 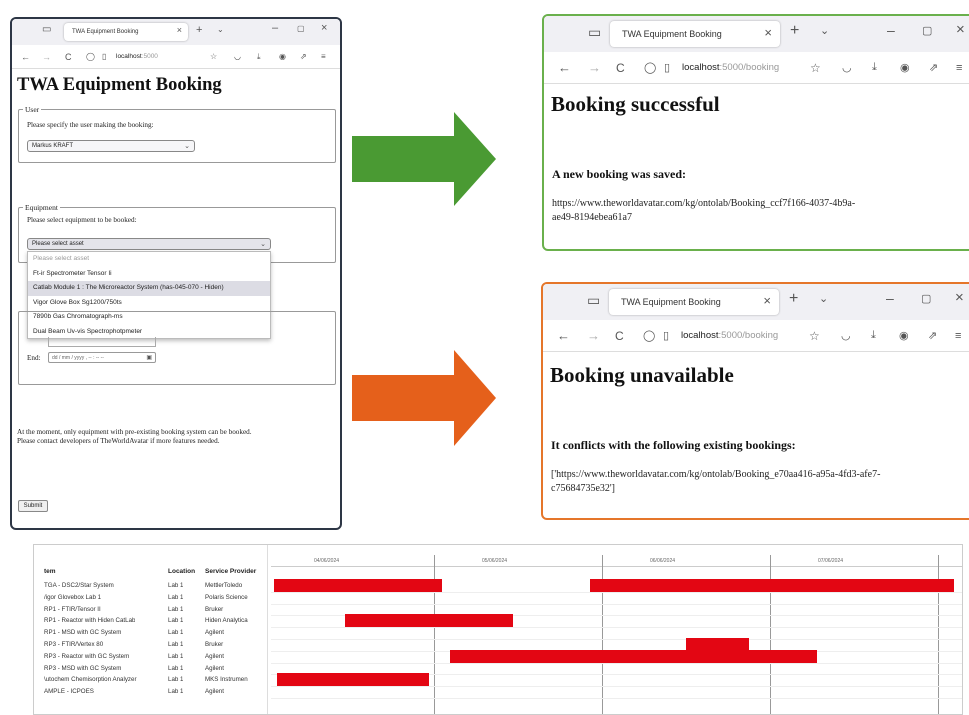 What do you see at coordinates (102, 342) in the screenshot?
I see `start-datetime-input` at bounding box center [102, 342].